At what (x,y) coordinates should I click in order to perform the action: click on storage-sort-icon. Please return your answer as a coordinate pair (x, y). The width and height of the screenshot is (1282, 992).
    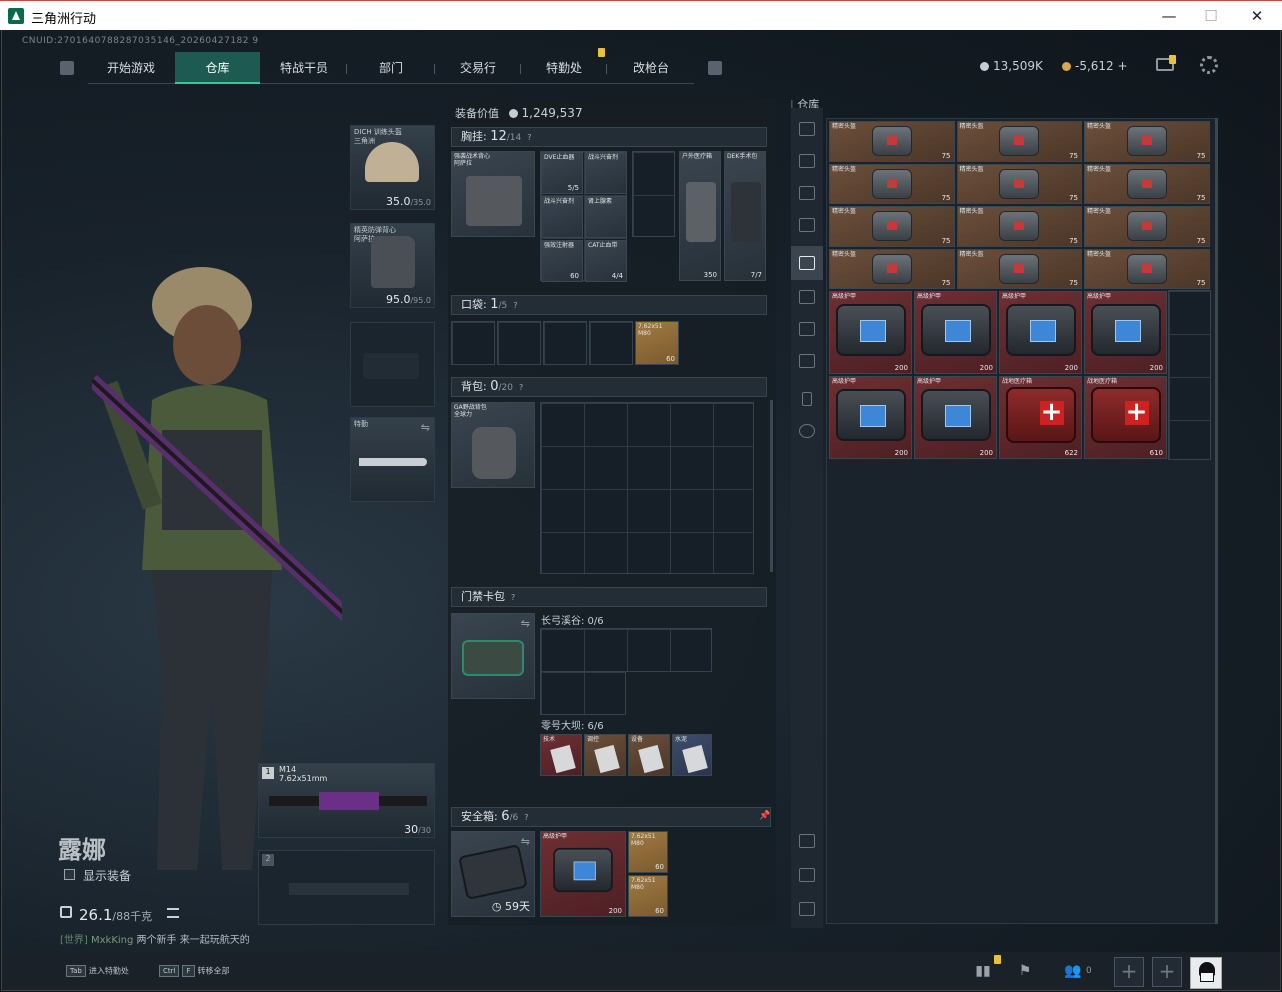
    Looking at the image, I should click on (807, 841).